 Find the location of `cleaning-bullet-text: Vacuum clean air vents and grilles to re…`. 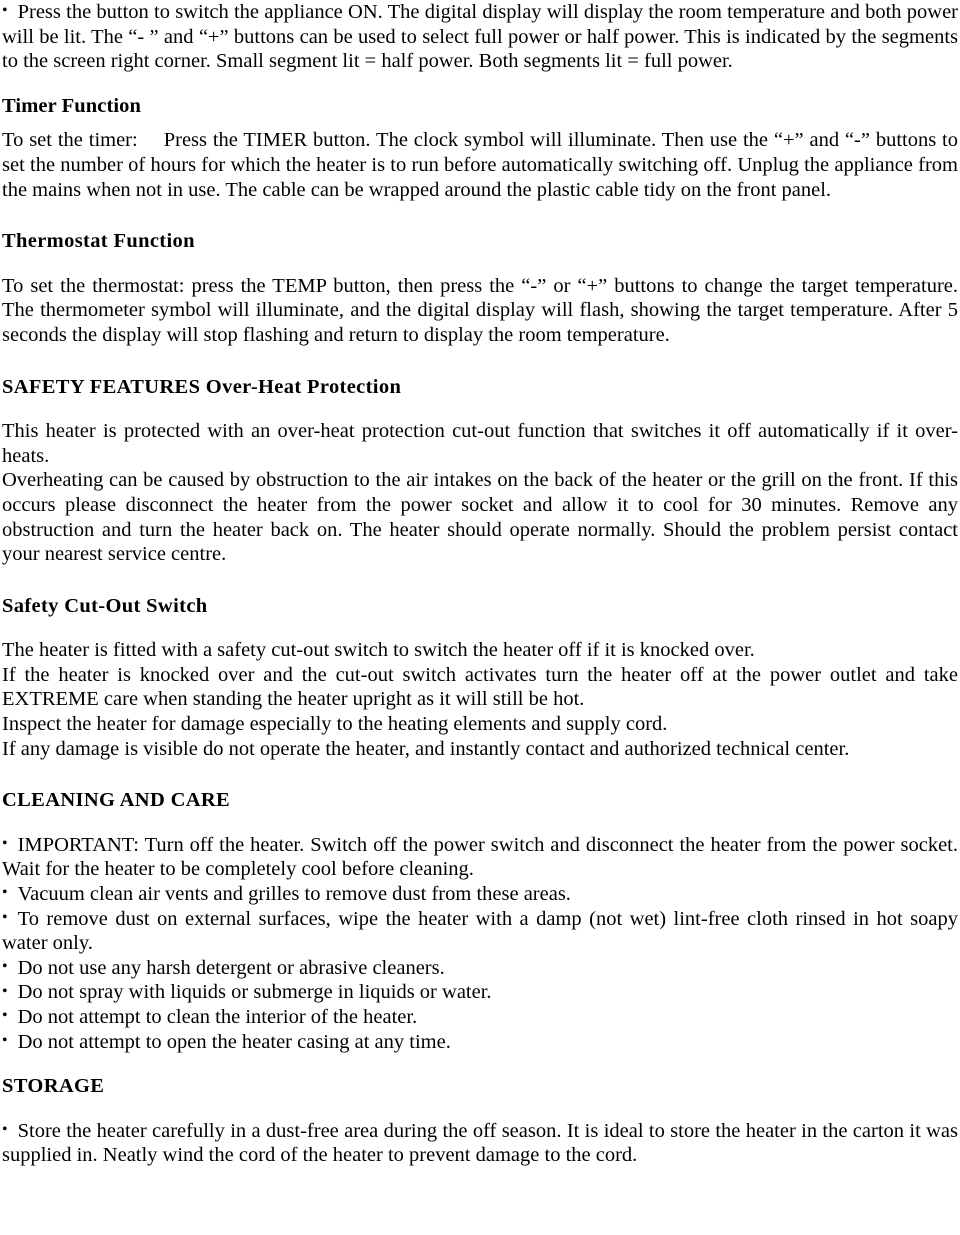

cleaning-bullet-text: Vacuum clean air vents and grilles to re… is located at coordinates (294, 894).